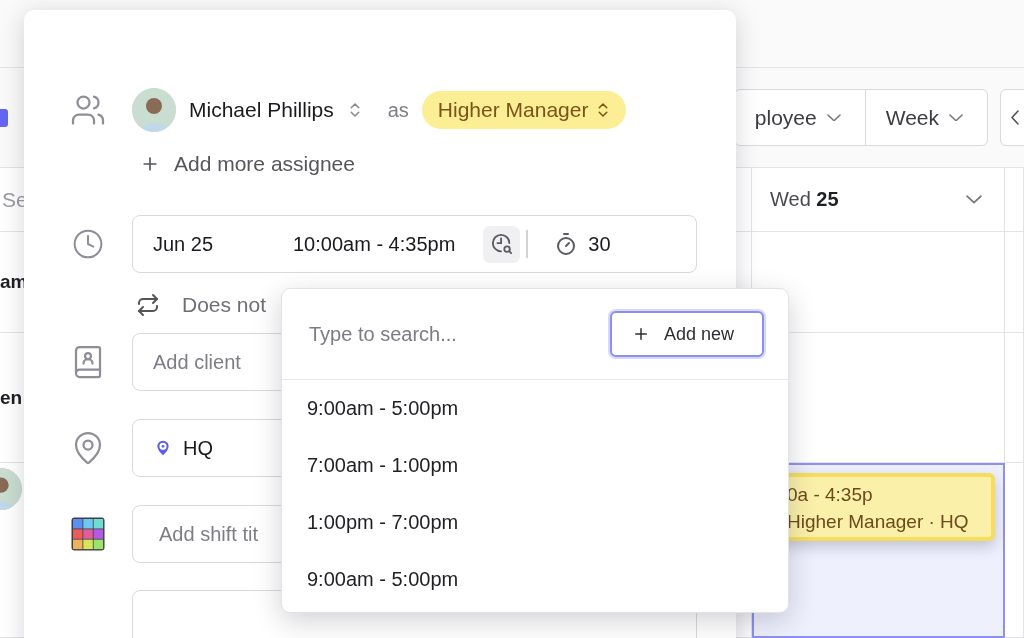  What do you see at coordinates (925, 117) in the screenshot?
I see `range-dropdown: Week` at bounding box center [925, 117].